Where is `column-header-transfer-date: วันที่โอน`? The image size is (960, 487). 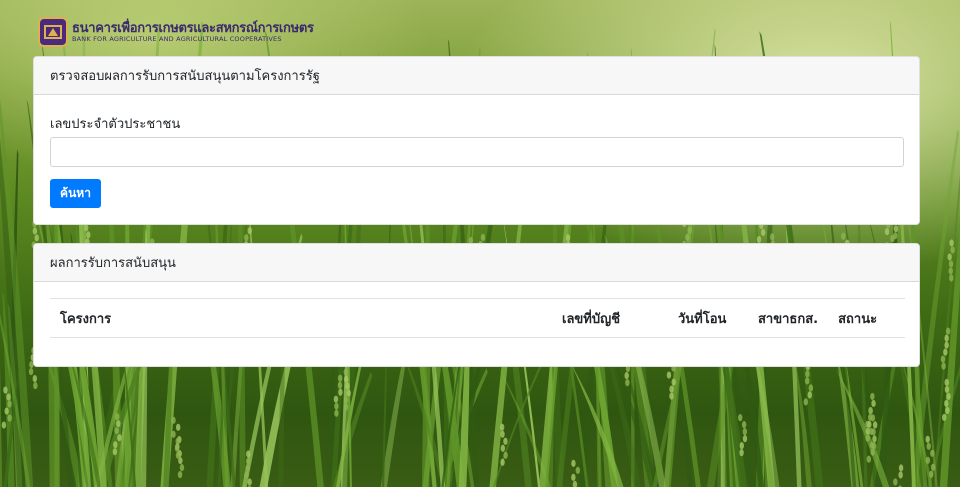
column-header-transfer-date: วันที่โอน is located at coordinates (708, 318).